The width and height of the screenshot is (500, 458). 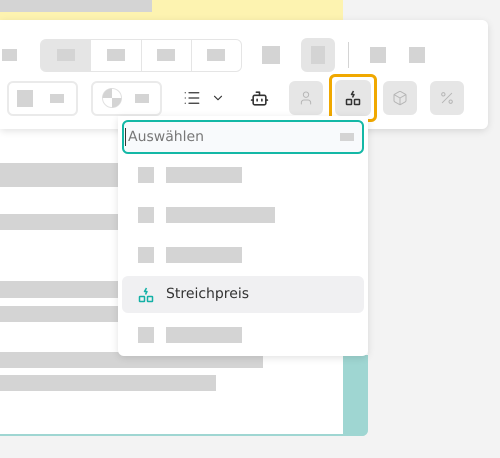 I want to click on pie-icon, so click(x=112, y=98).